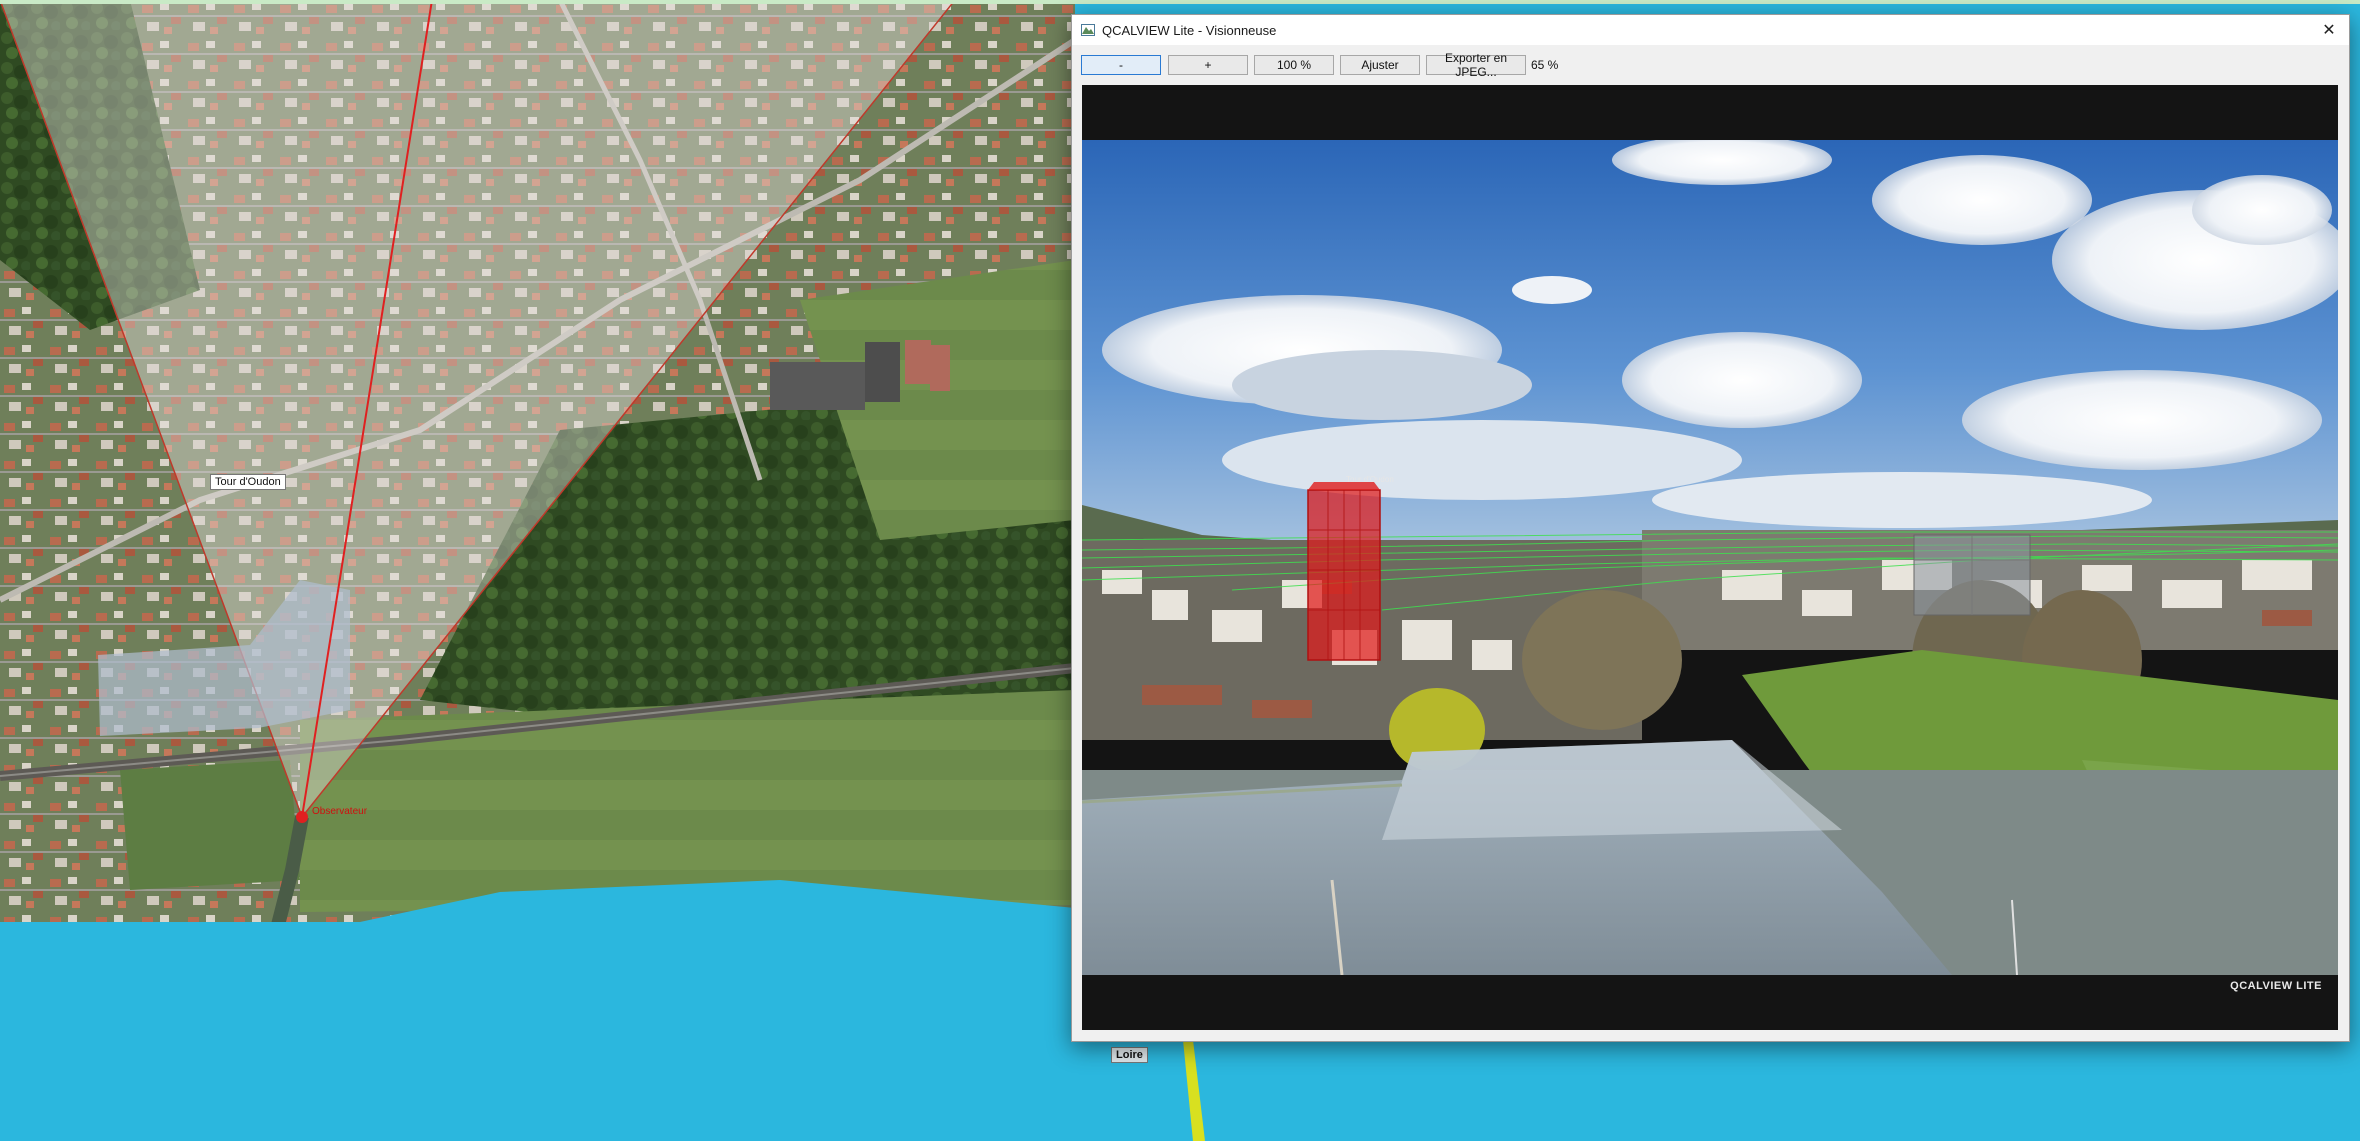  I want to click on close-icon: ✕, so click(2329, 30).